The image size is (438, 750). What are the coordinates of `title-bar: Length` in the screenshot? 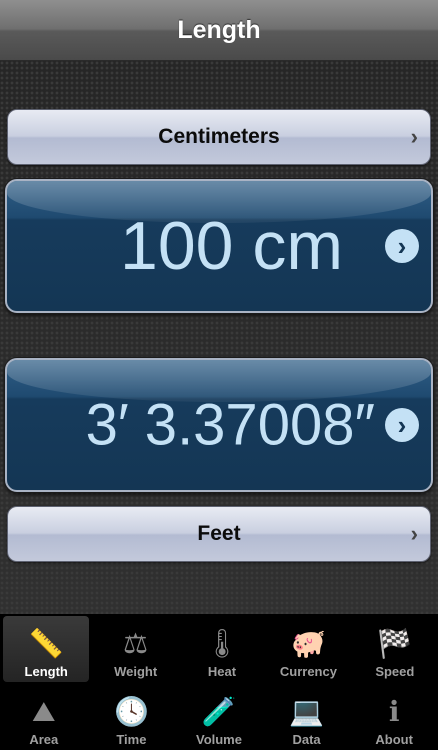 It's located at (219, 30).